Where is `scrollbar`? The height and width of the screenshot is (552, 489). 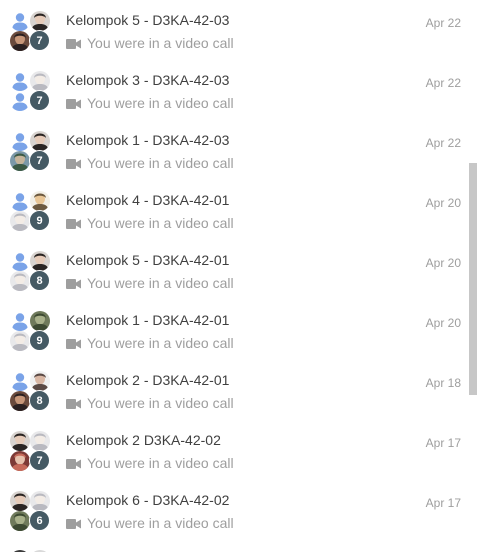 scrollbar is located at coordinates (474, 276).